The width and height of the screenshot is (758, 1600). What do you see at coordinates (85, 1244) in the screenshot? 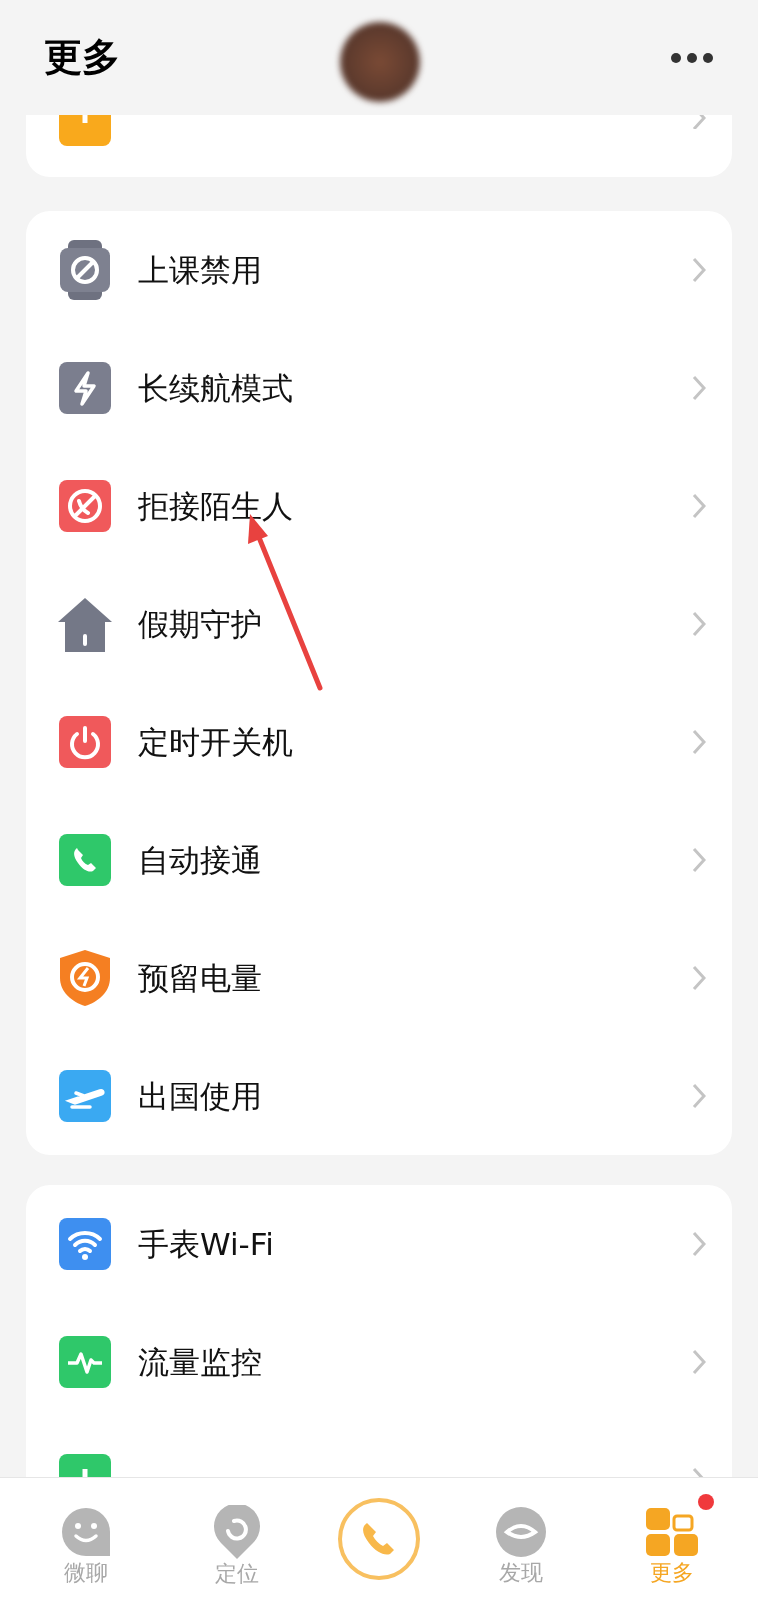
I see `wifi-icon` at bounding box center [85, 1244].